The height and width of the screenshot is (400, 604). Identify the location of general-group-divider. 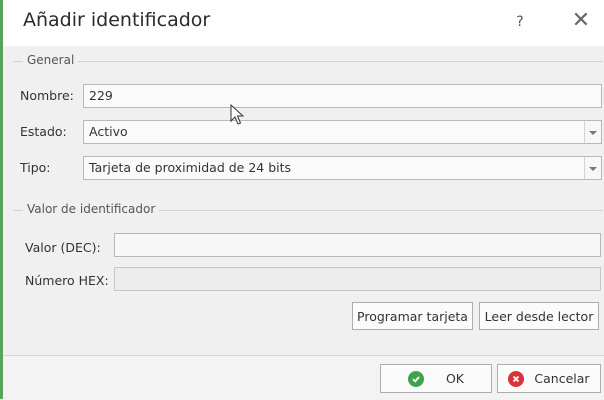
(308, 61).